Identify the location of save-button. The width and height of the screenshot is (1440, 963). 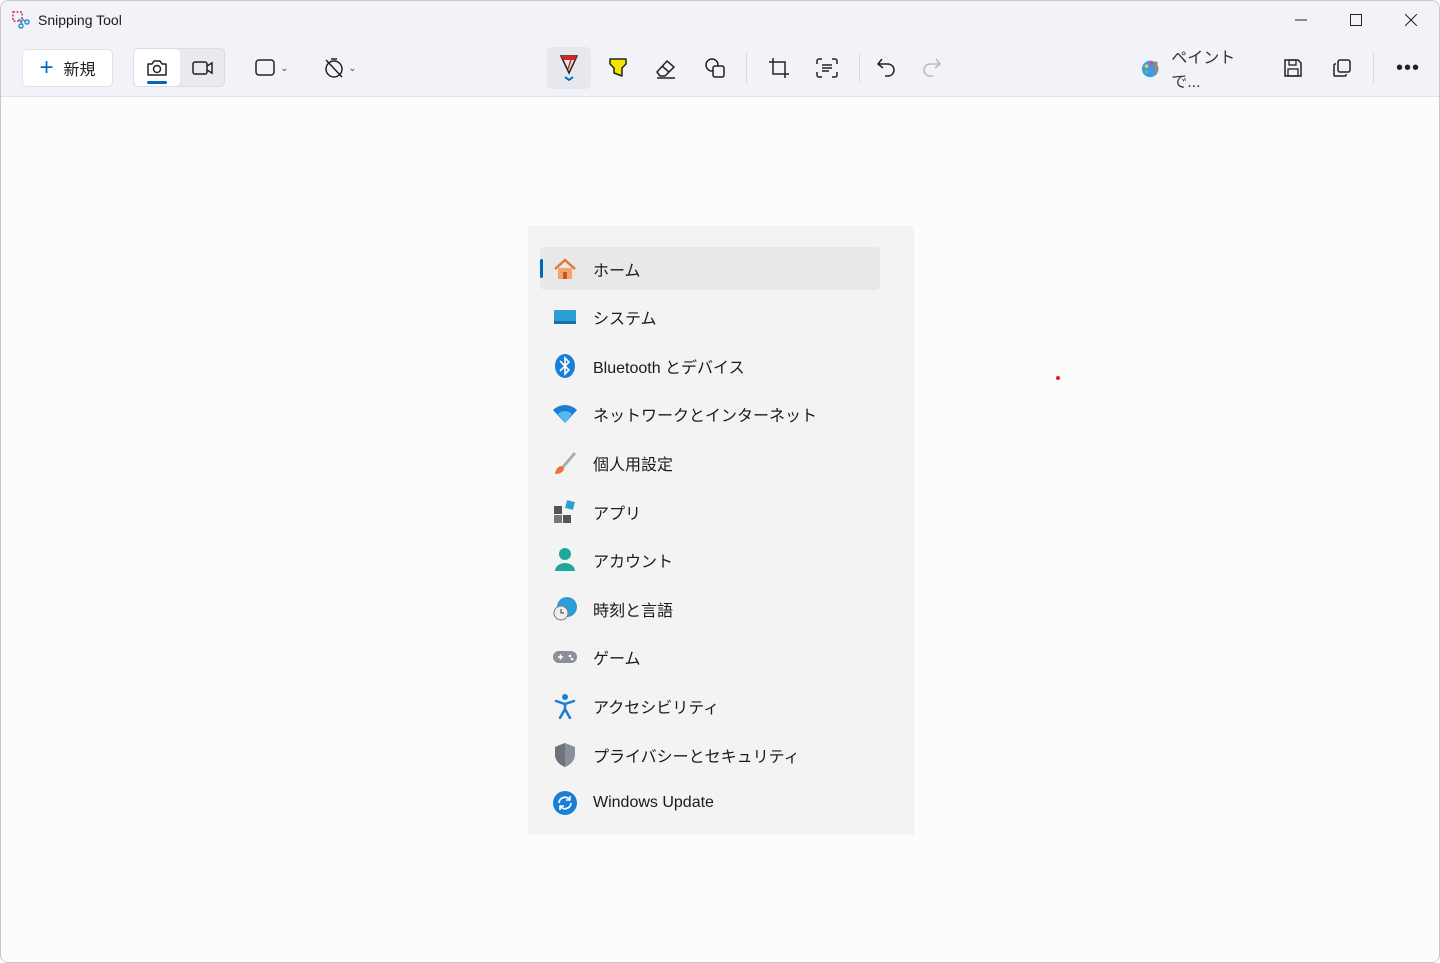
(1293, 68).